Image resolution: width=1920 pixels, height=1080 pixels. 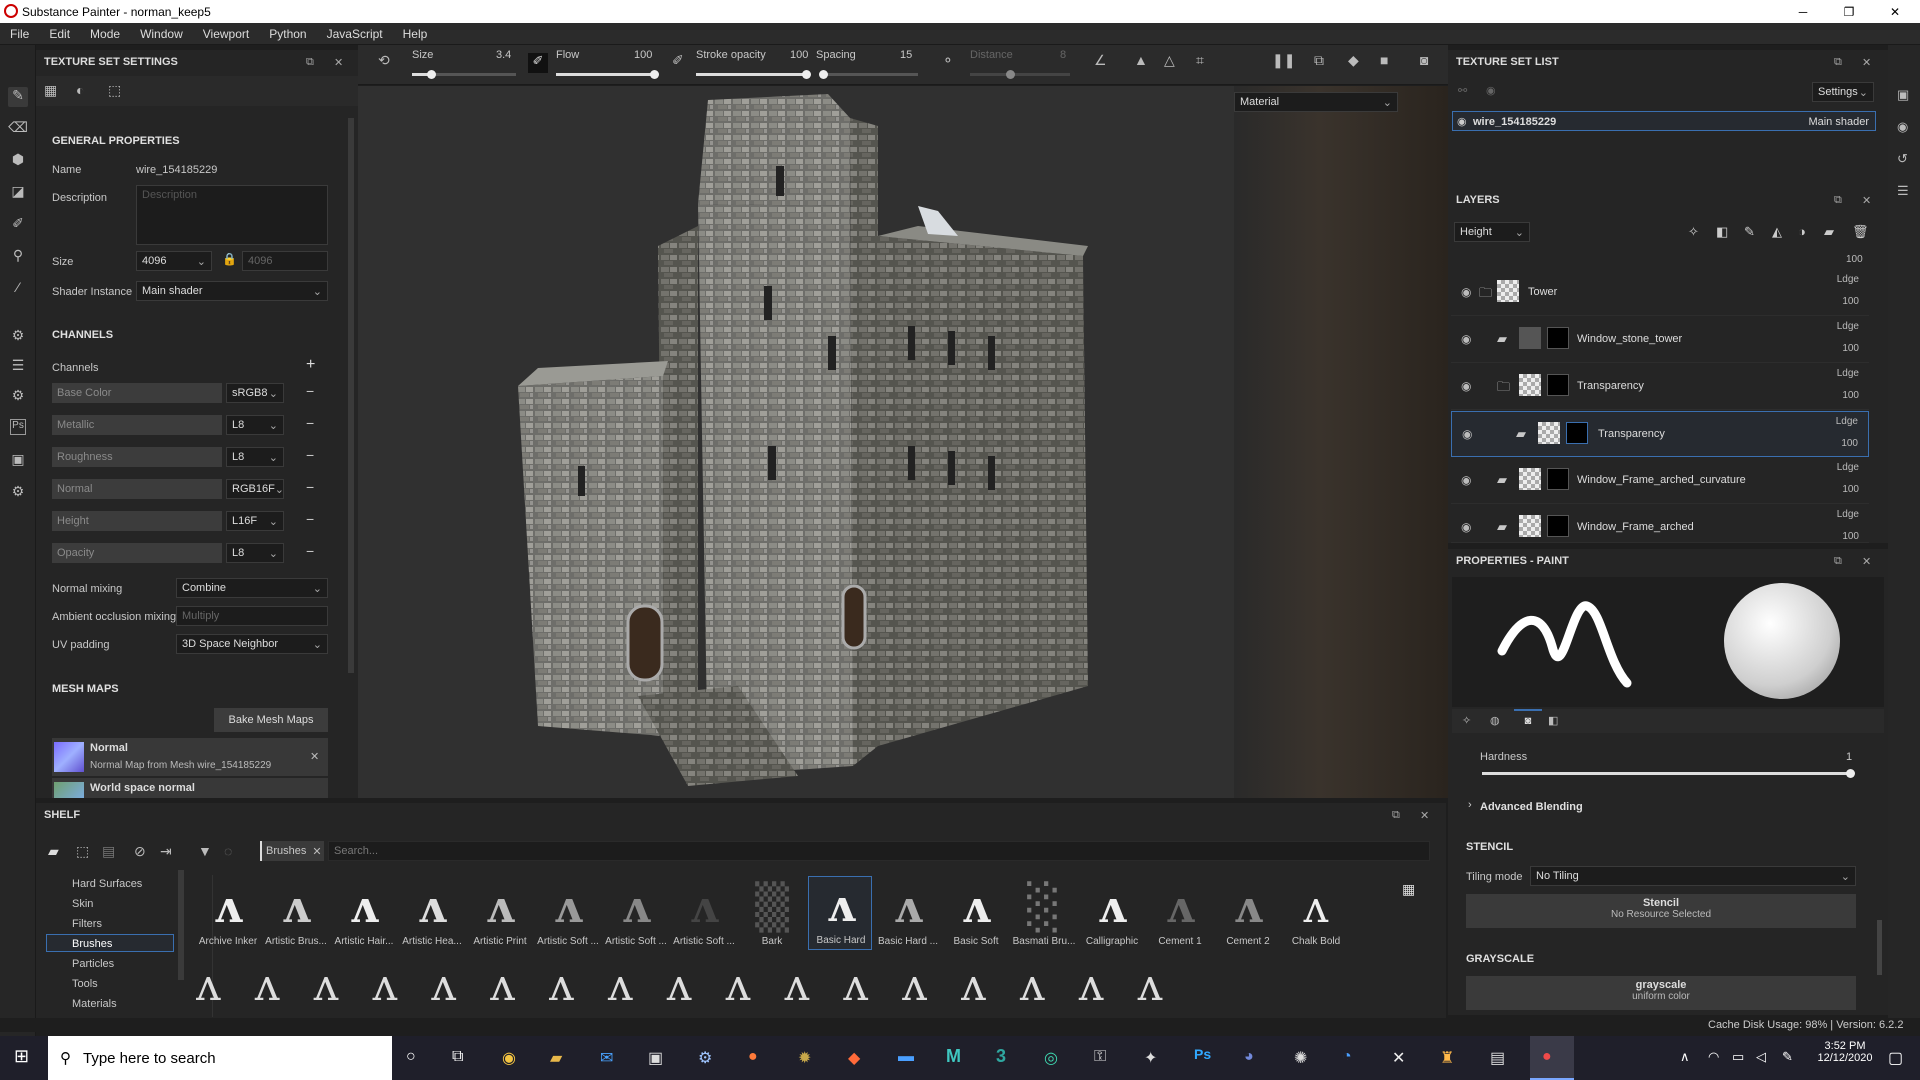 What do you see at coordinates (1661, 911) in the screenshot?
I see `stencil-resource-button: Stencil No Resource Selected` at bounding box center [1661, 911].